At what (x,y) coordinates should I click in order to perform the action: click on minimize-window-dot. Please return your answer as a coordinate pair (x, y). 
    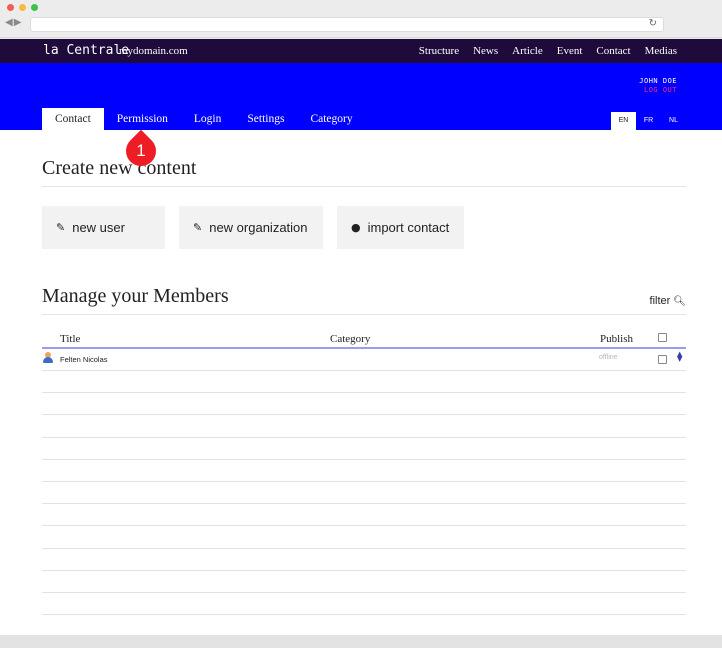
    Looking at the image, I should click on (22, 7).